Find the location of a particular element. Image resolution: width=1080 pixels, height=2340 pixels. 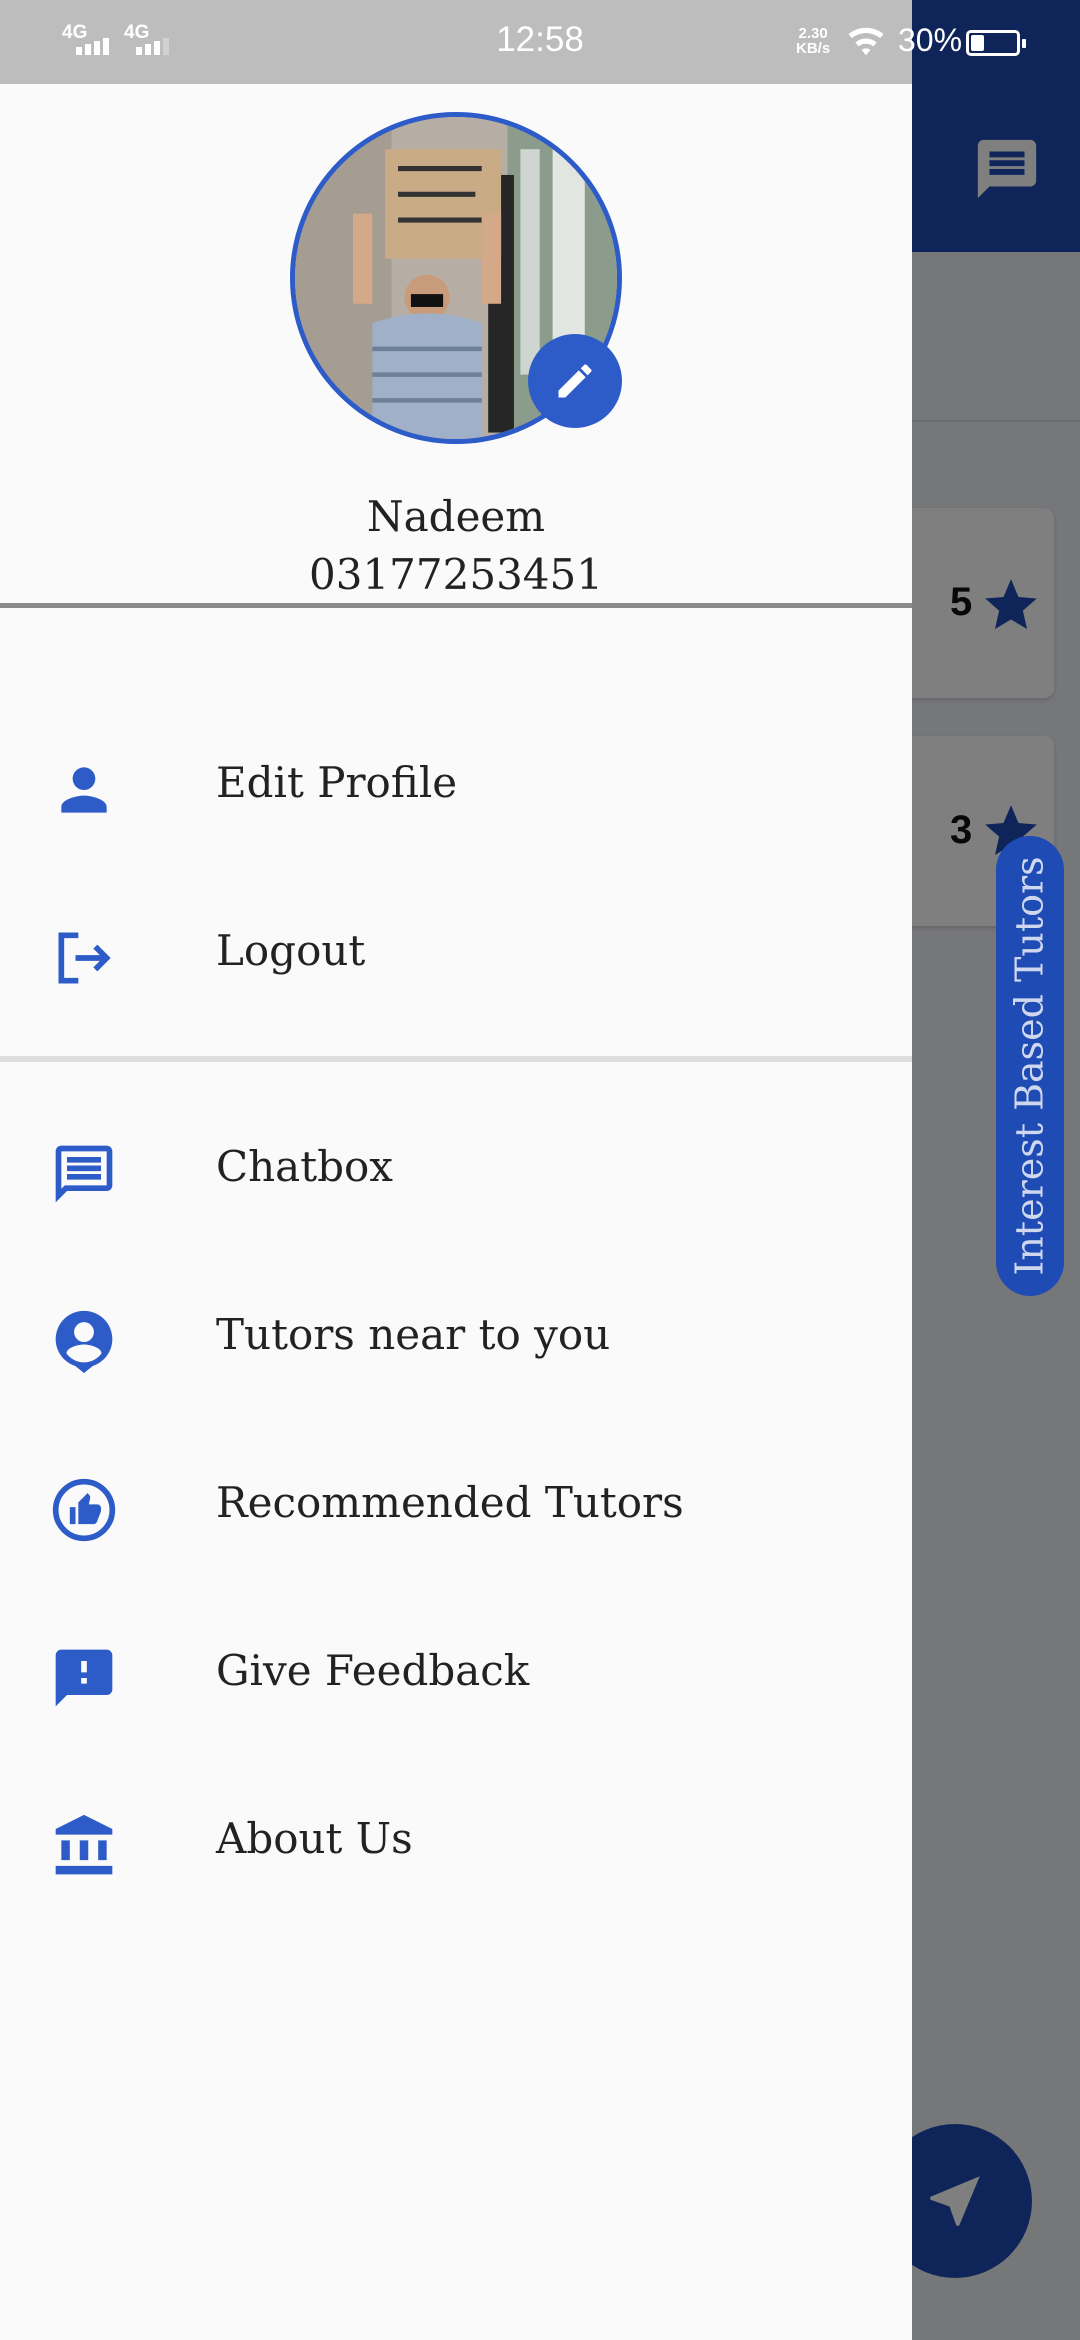

person-icon is located at coordinates (84, 790).